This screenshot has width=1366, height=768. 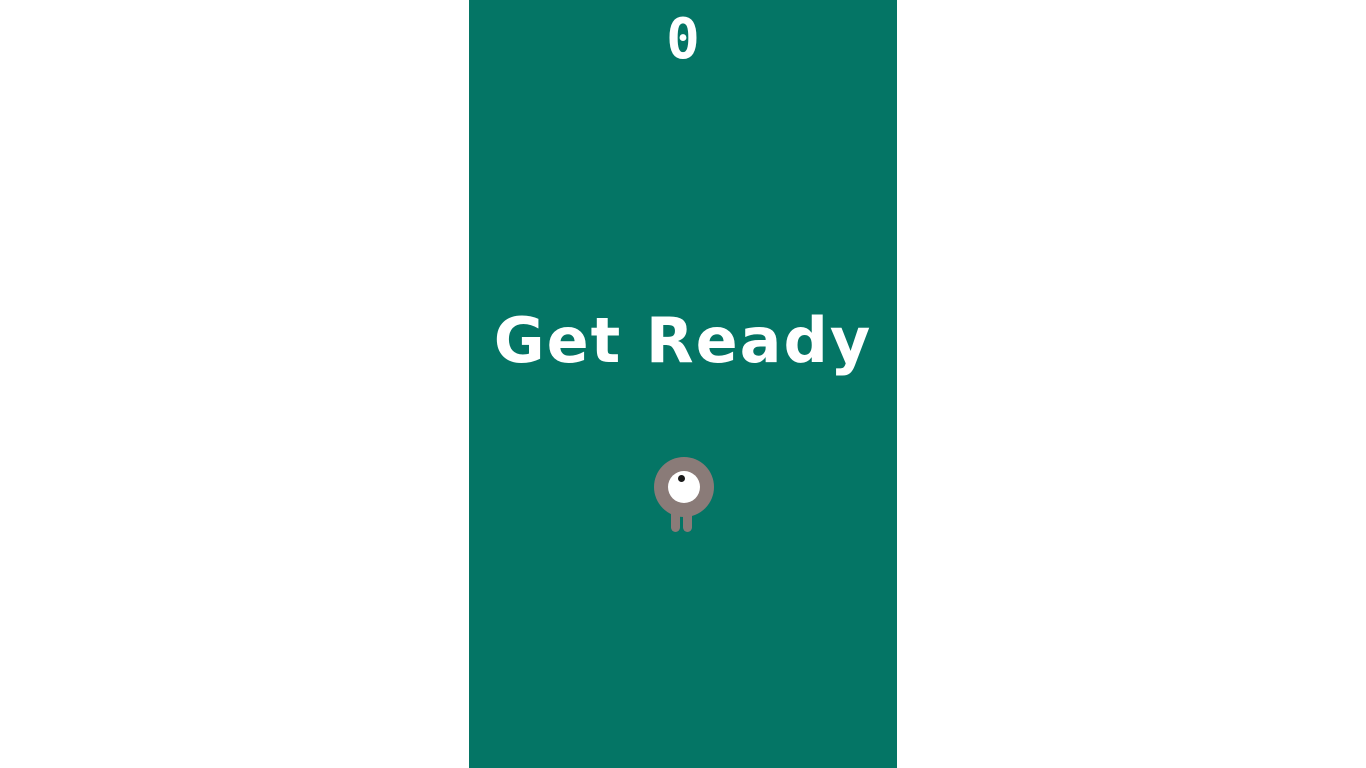 What do you see at coordinates (683, 39) in the screenshot?
I see `score-counter: 0` at bounding box center [683, 39].